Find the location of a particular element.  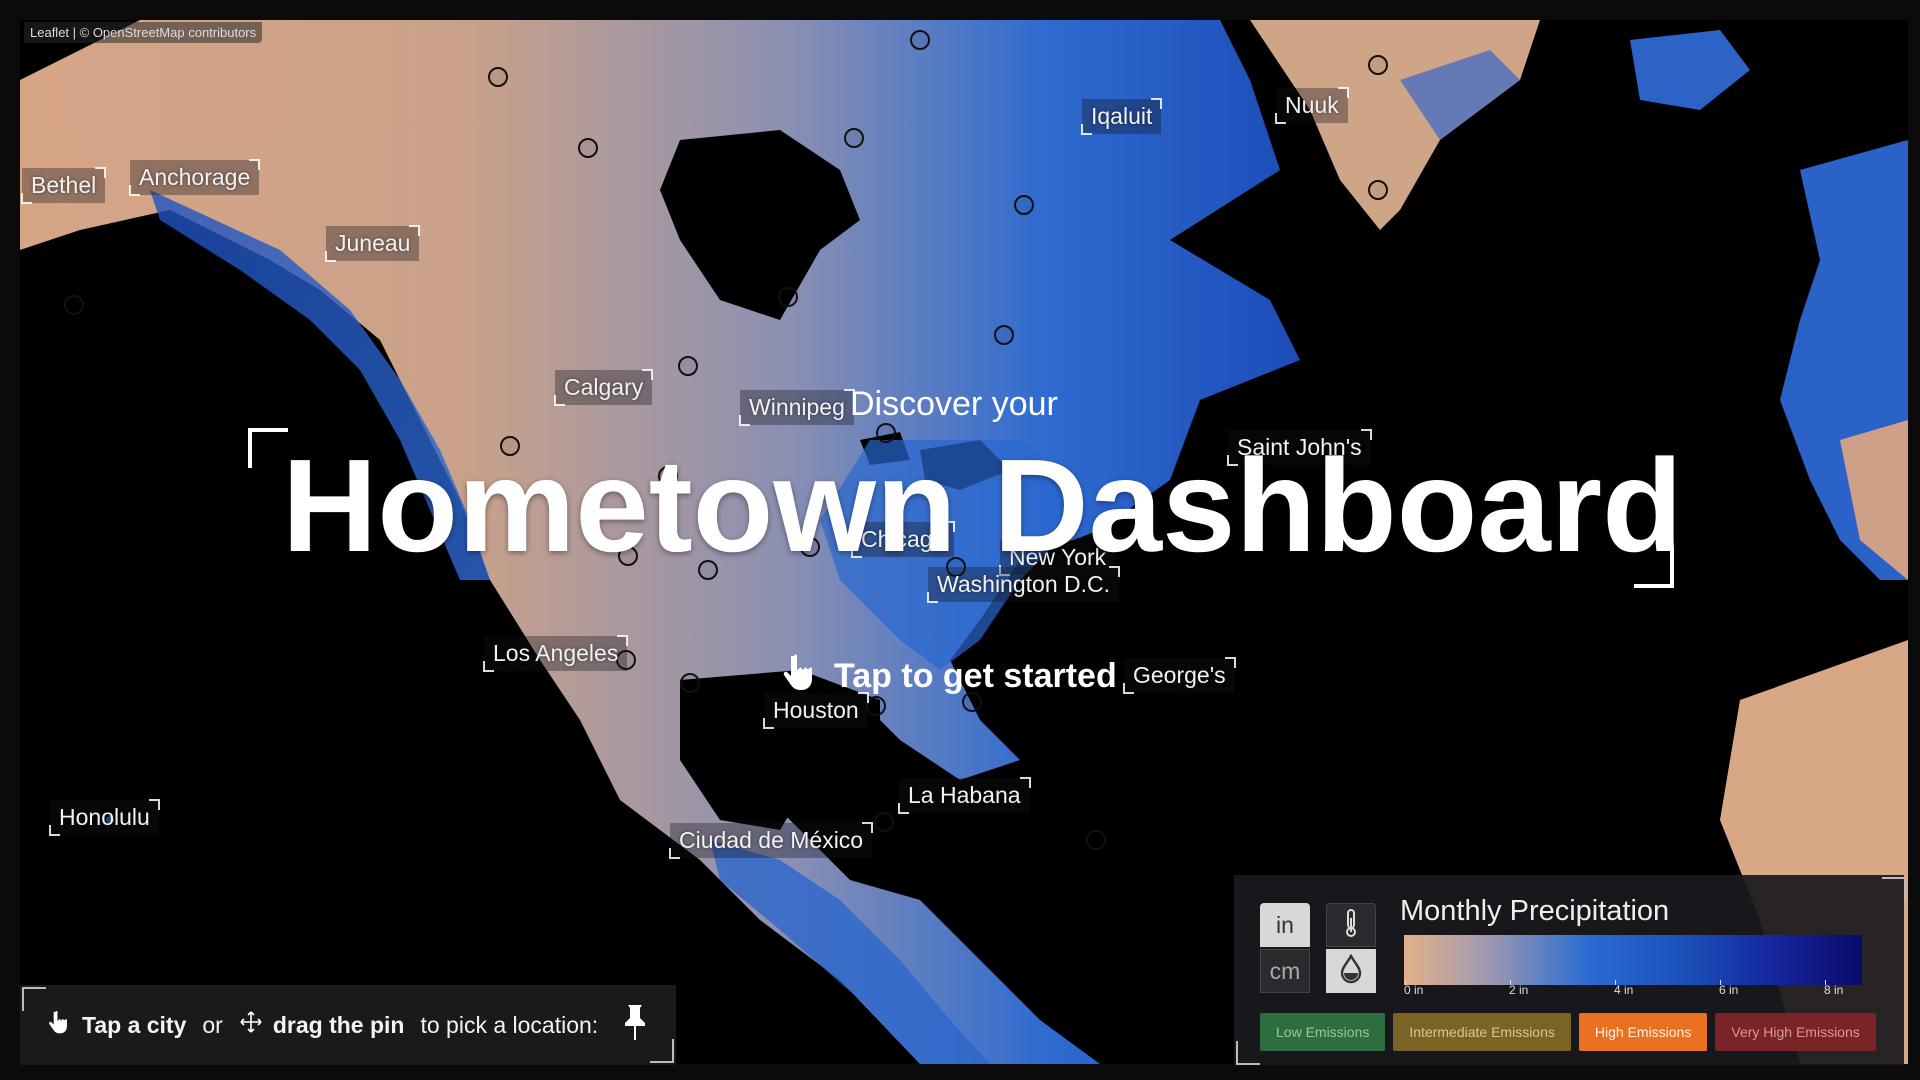

low-emissions-button: Low Emissions is located at coordinates (1323, 1032).